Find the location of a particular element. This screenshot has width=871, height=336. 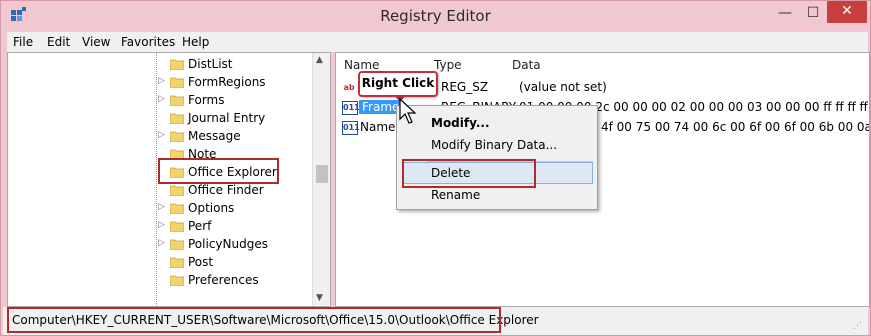

tree-item-label: Office Finder is located at coordinates (226, 190).